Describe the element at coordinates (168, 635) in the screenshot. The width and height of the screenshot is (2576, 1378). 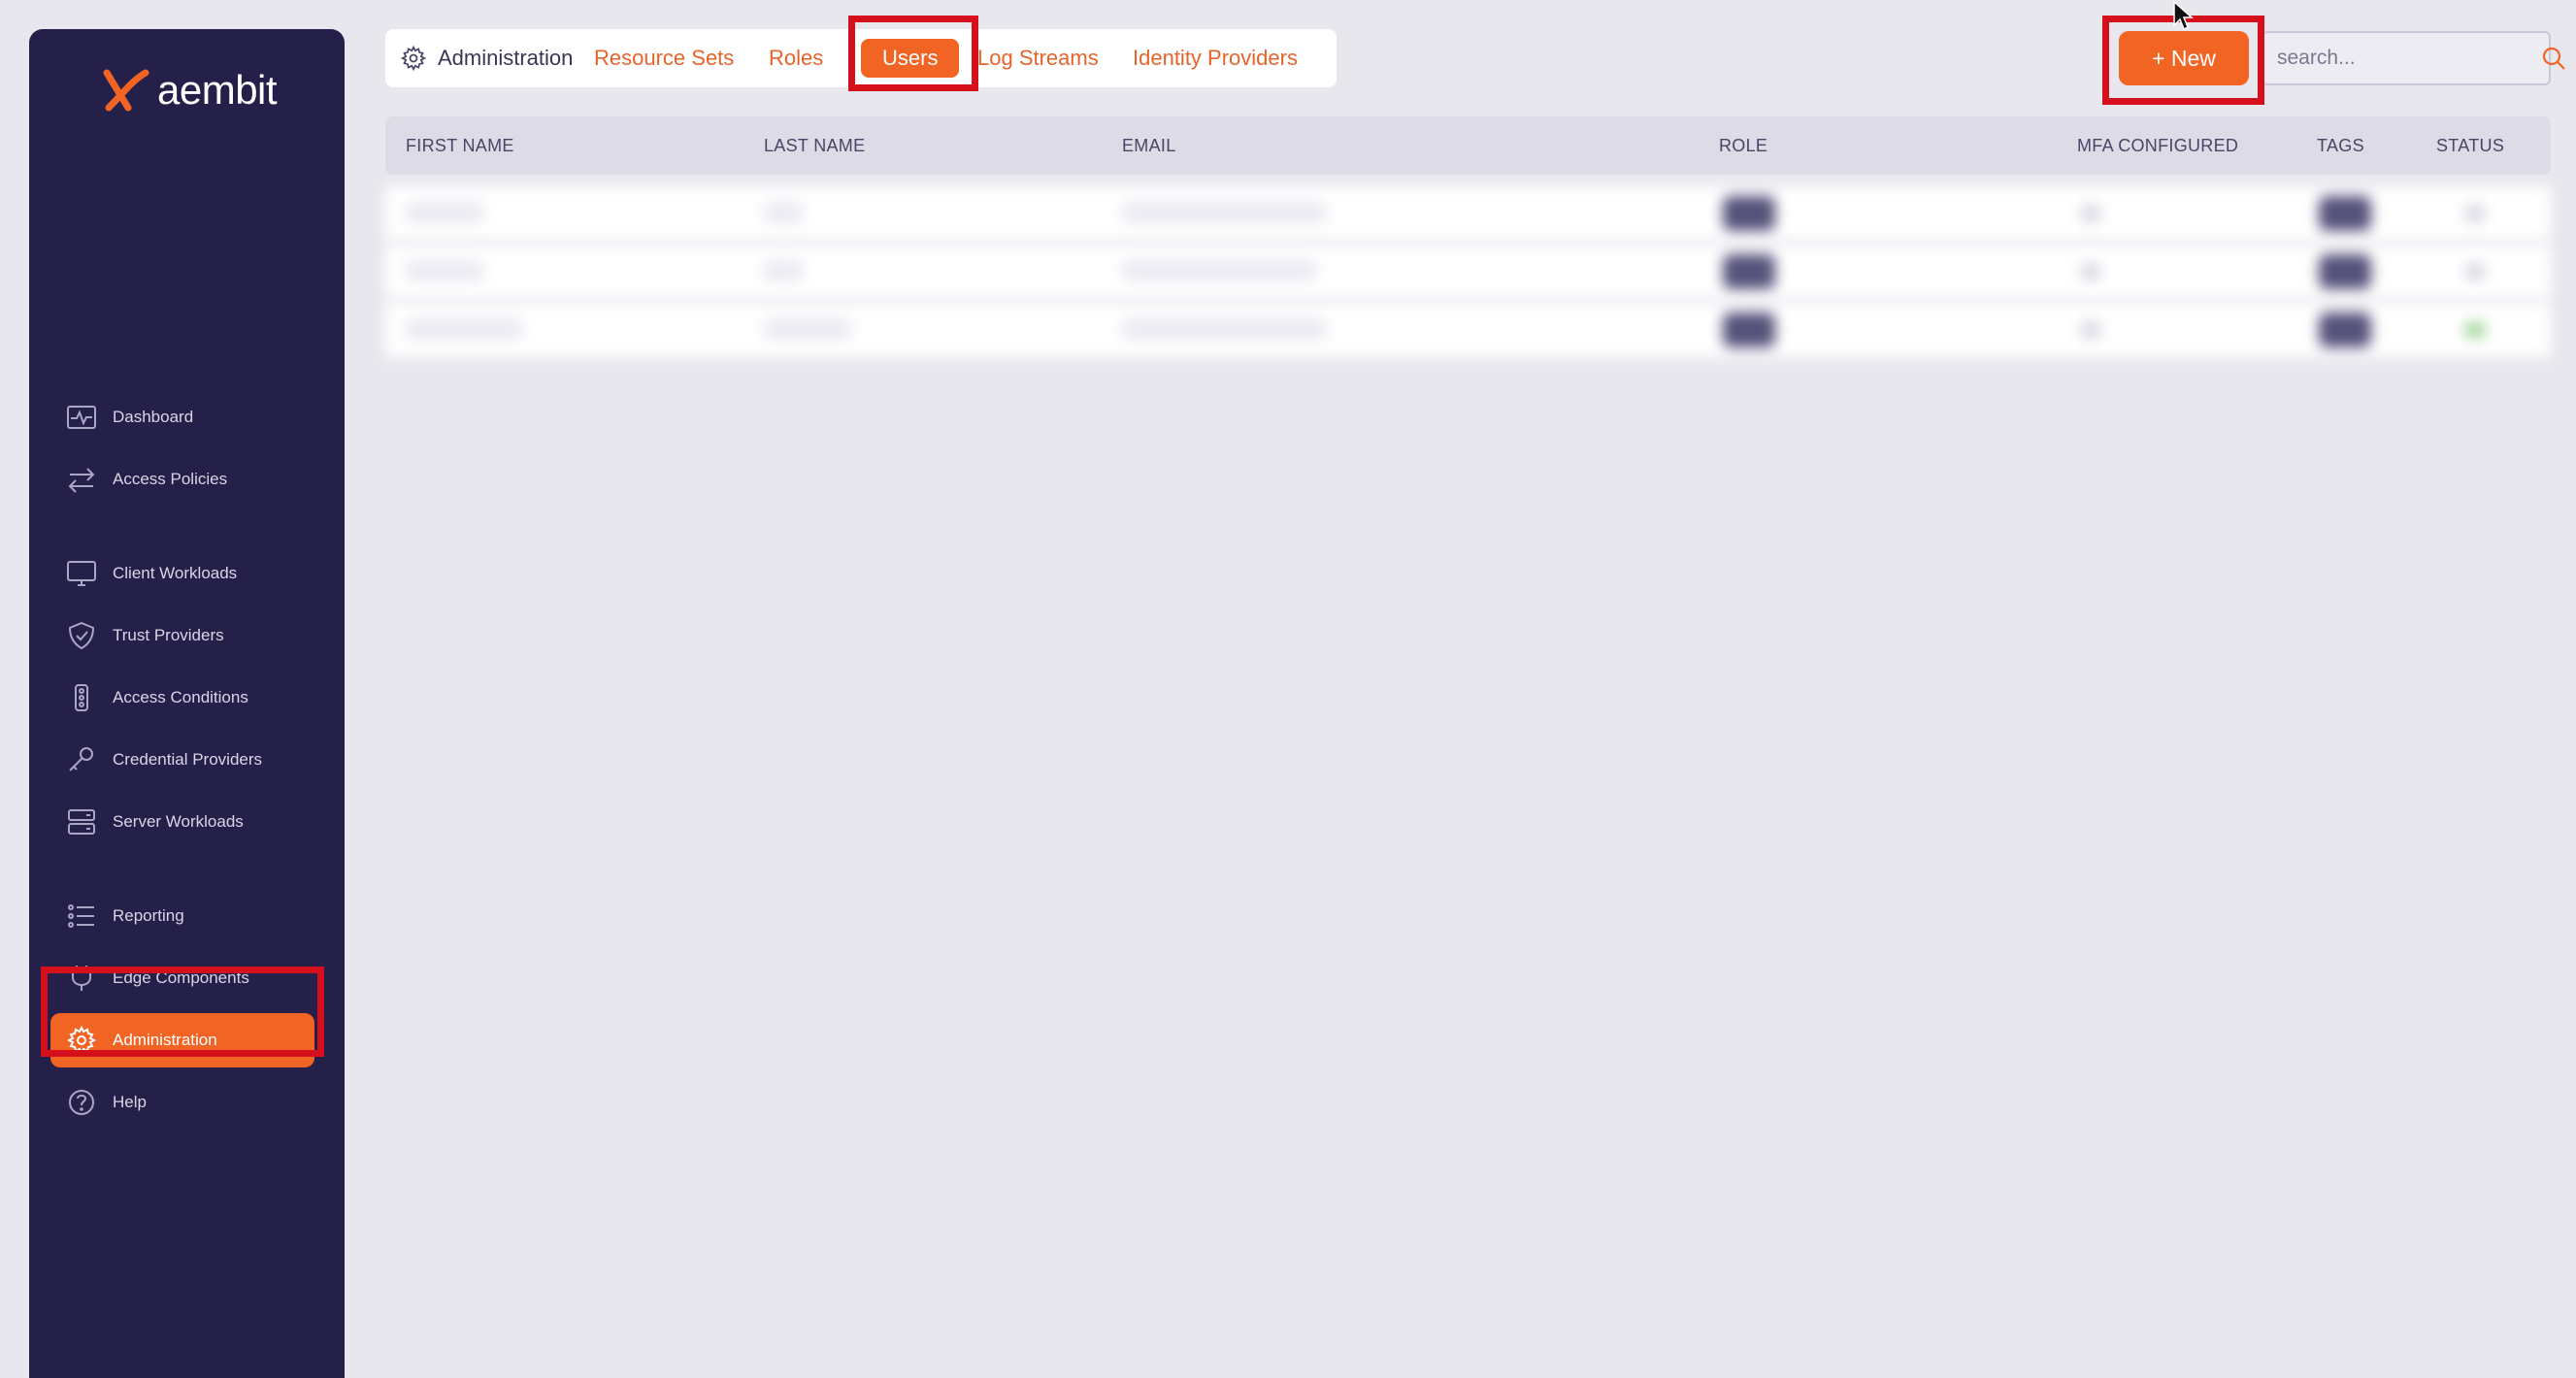
I see `sidebar-item-label: Trust Providers` at that location.